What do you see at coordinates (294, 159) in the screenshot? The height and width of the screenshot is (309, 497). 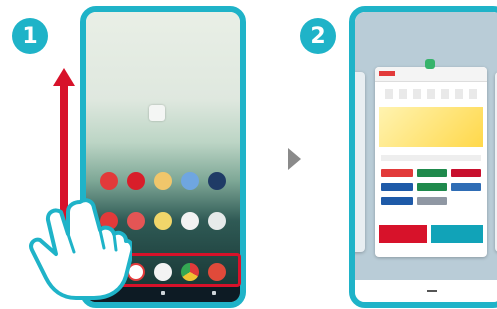 I see `next-step-arrow` at bounding box center [294, 159].